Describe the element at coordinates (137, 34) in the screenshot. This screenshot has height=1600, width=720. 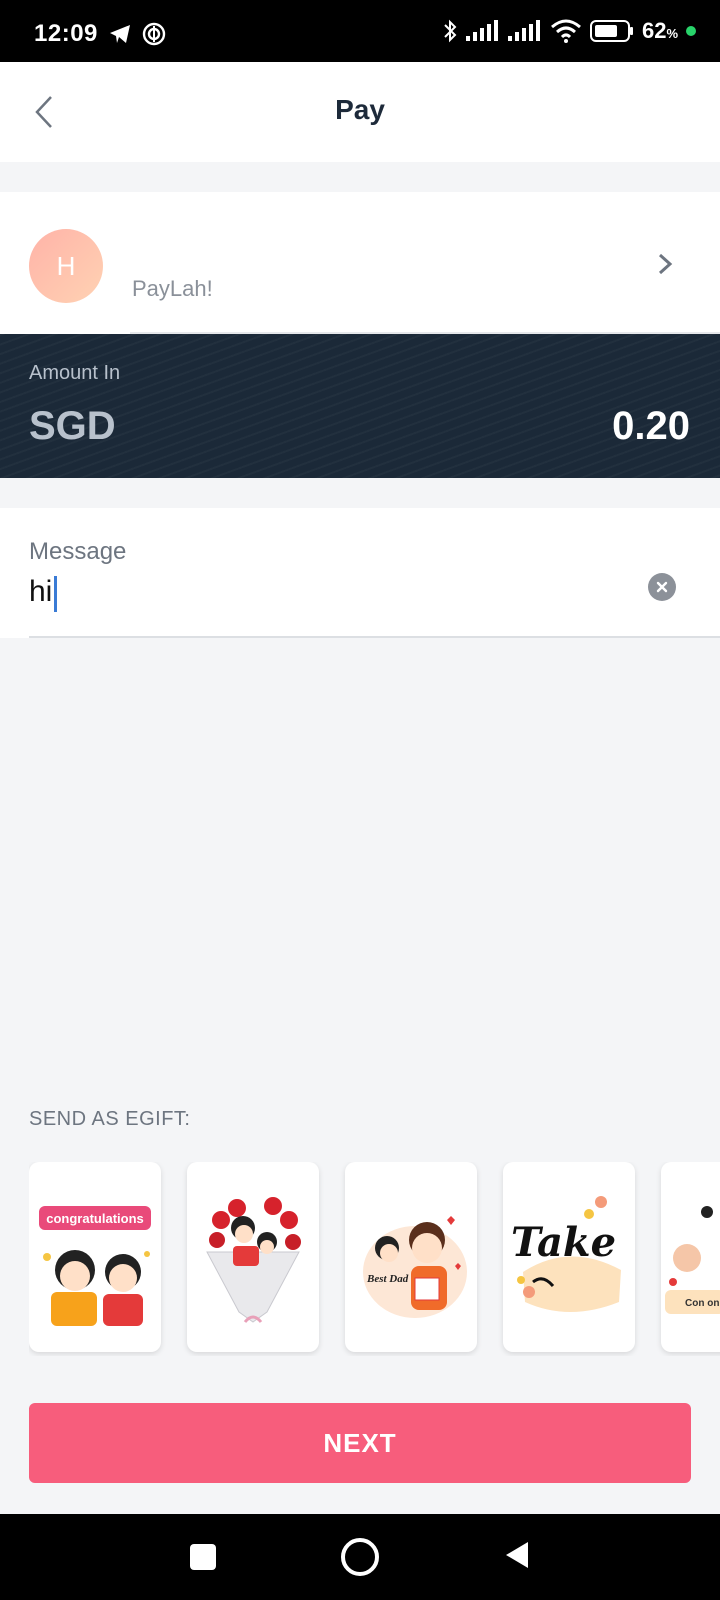
I see `status-left-icons` at that location.